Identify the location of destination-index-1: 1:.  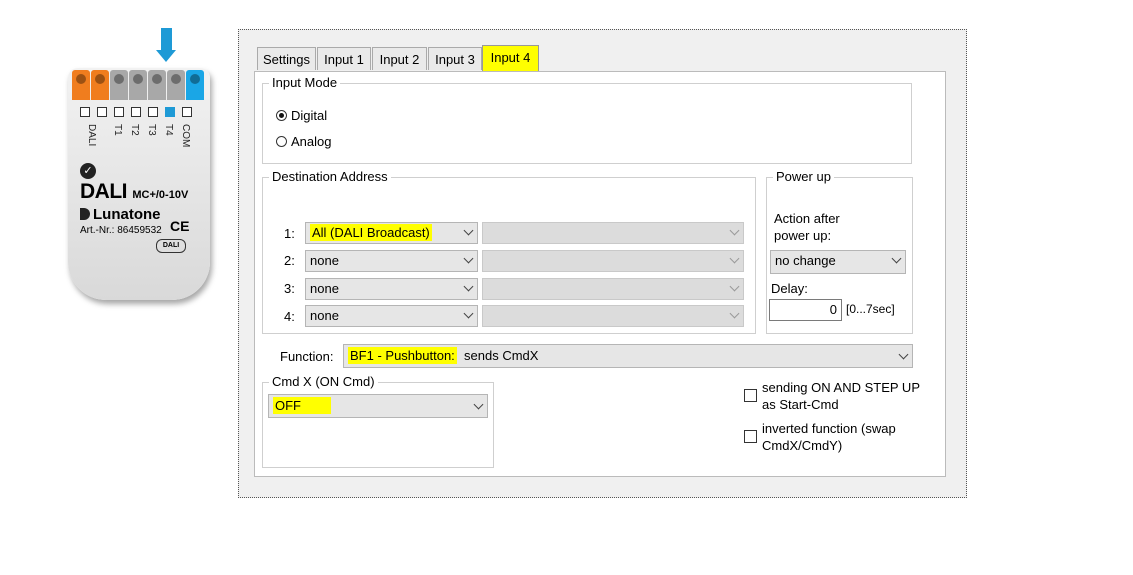
(289, 233).